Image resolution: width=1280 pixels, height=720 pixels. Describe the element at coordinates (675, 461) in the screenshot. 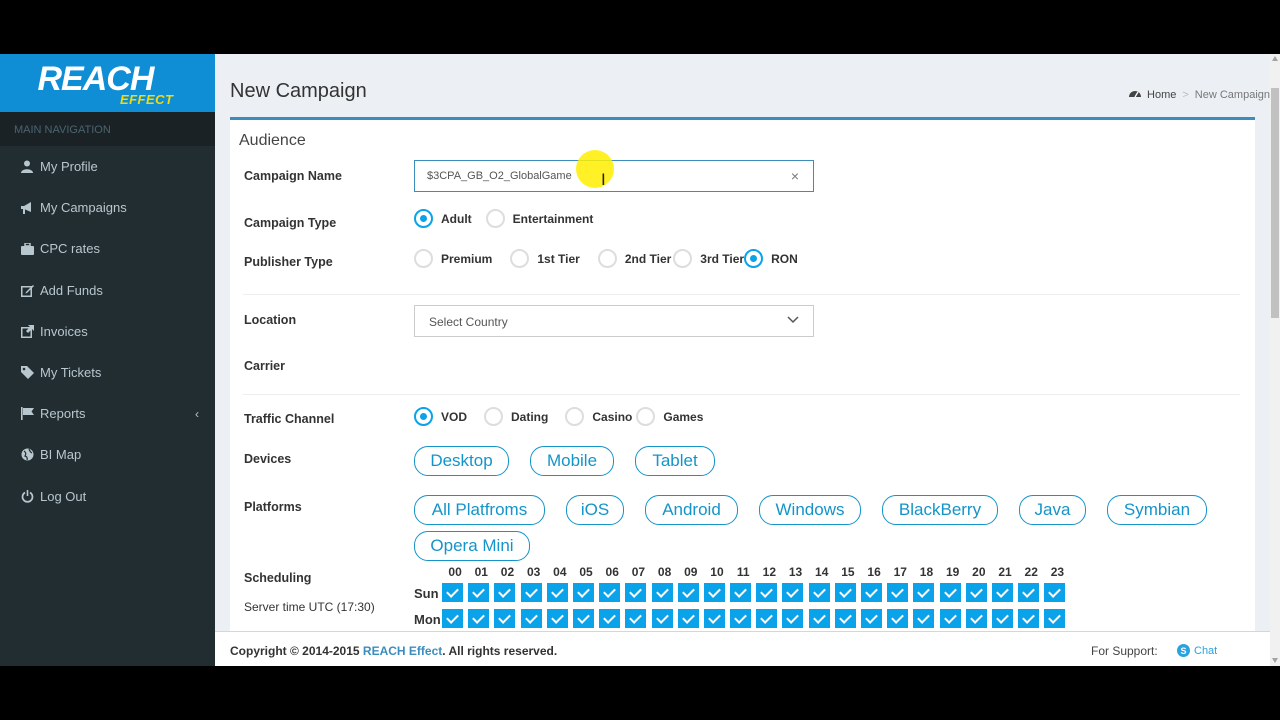

I see `device-tablet-button: Tablet` at that location.